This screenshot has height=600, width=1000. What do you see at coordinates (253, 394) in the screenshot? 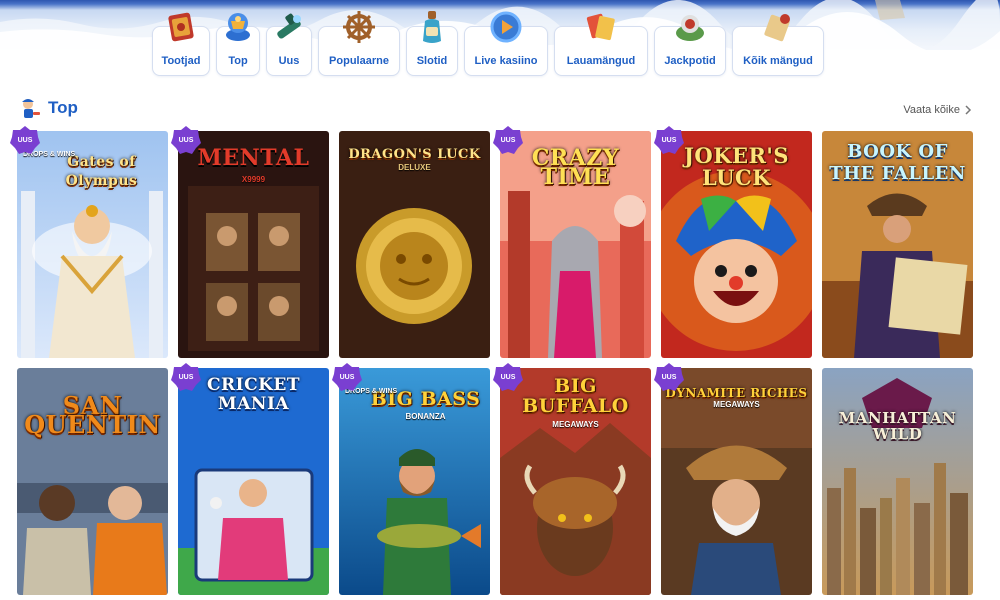
I see `game-title: CRICKET MANIA` at bounding box center [253, 394].